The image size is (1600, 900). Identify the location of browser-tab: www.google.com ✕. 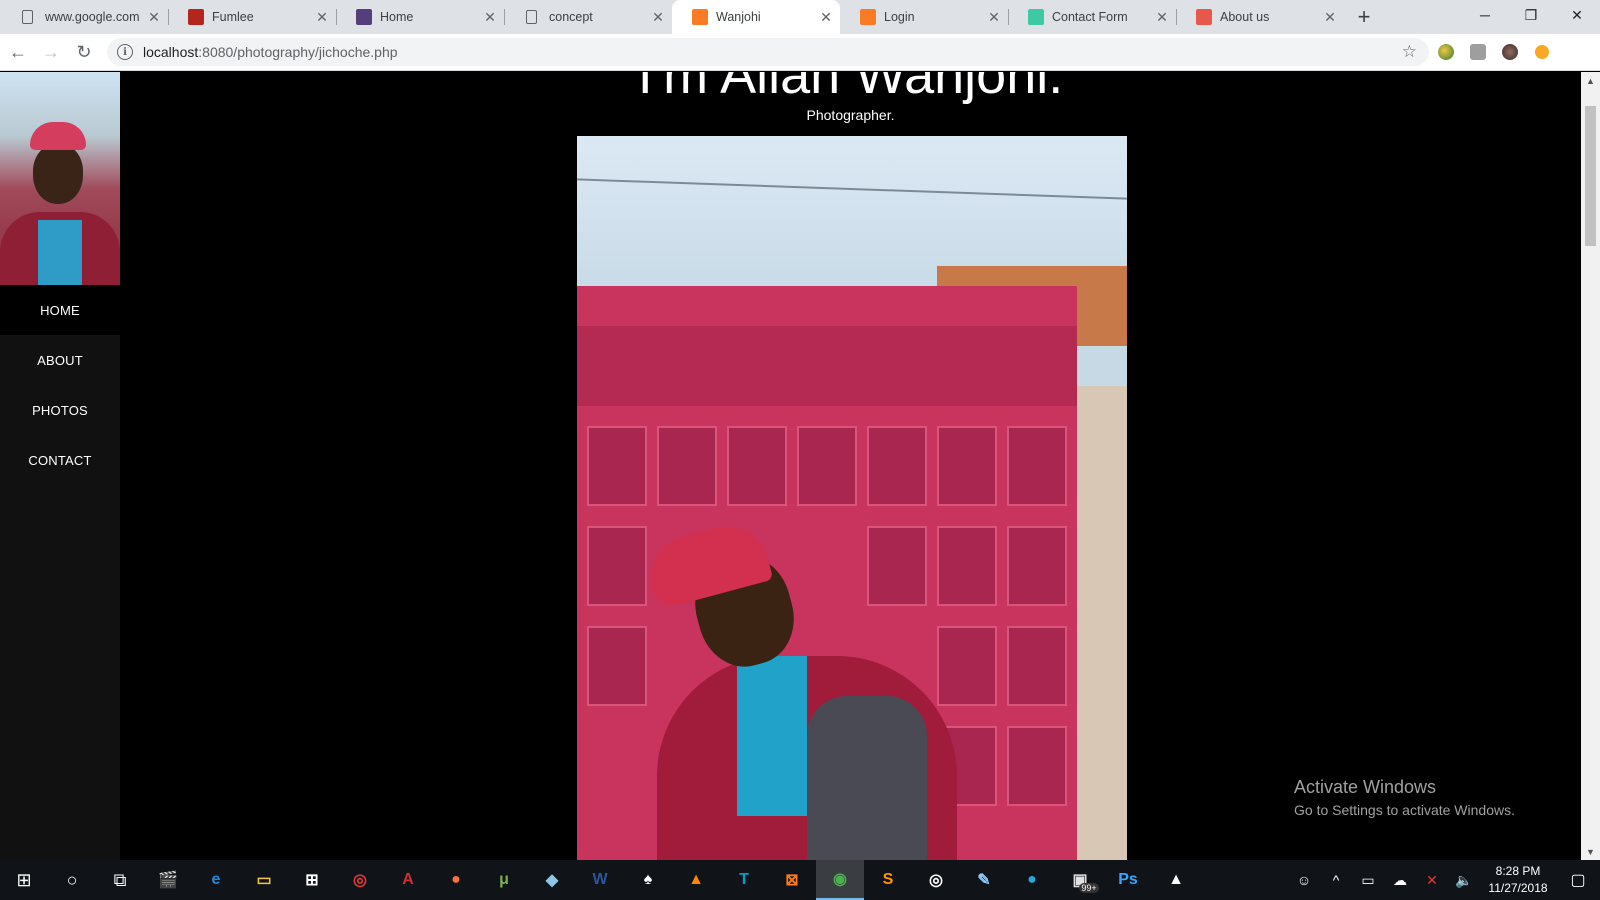
(84, 17).